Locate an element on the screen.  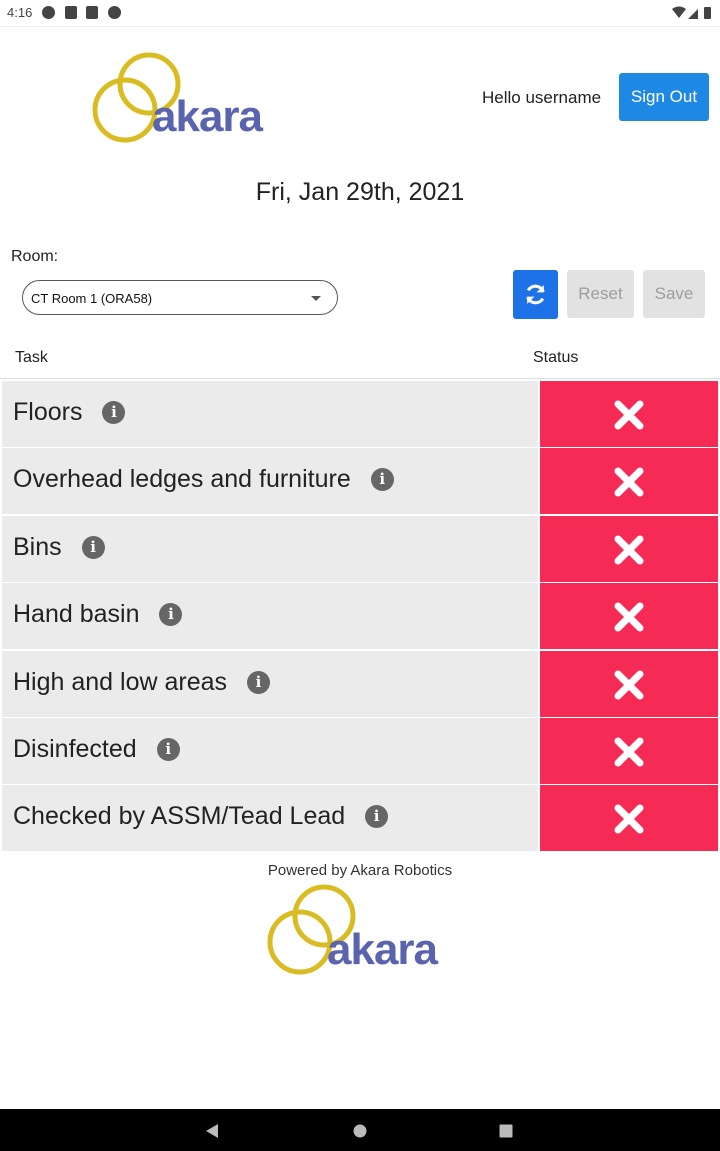
task-label: Hand basin is located at coordinates (76, 614).